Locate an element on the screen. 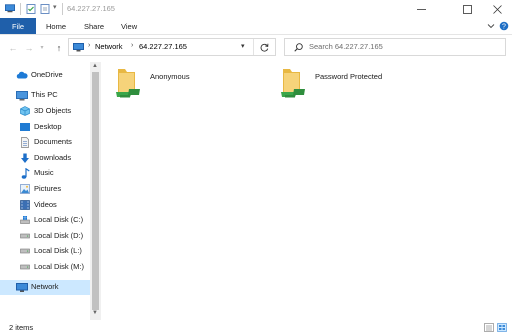 The image size is (512, 335). nav-label: Downloads is located at coordinates (53, 157).